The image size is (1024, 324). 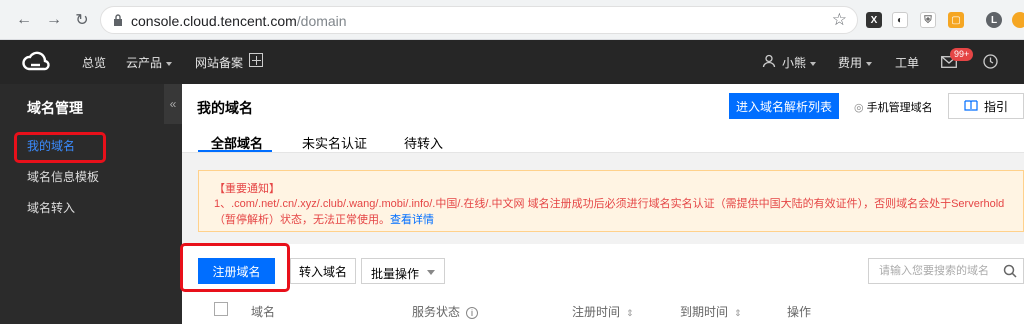 I want to click on sidebar-collapse-button: «, so click(x=173, y=104).